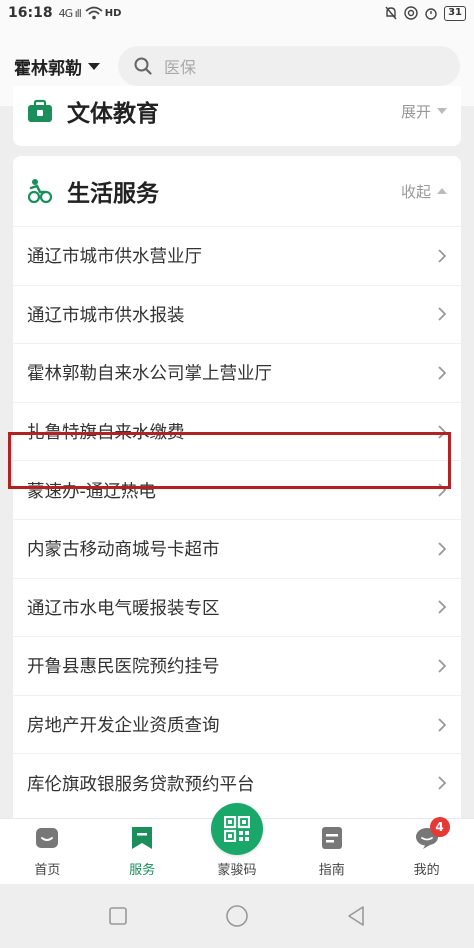 This screenshot has width=474, height=948. Describe the element at coordinates (431, 14) in the screenshot. I see `alarm-icon` at that location.